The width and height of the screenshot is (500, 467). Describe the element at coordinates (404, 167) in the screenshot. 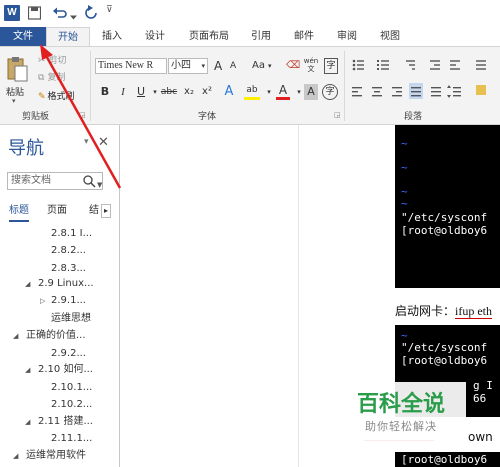

I see `terminal-tilde: ~` at that location.